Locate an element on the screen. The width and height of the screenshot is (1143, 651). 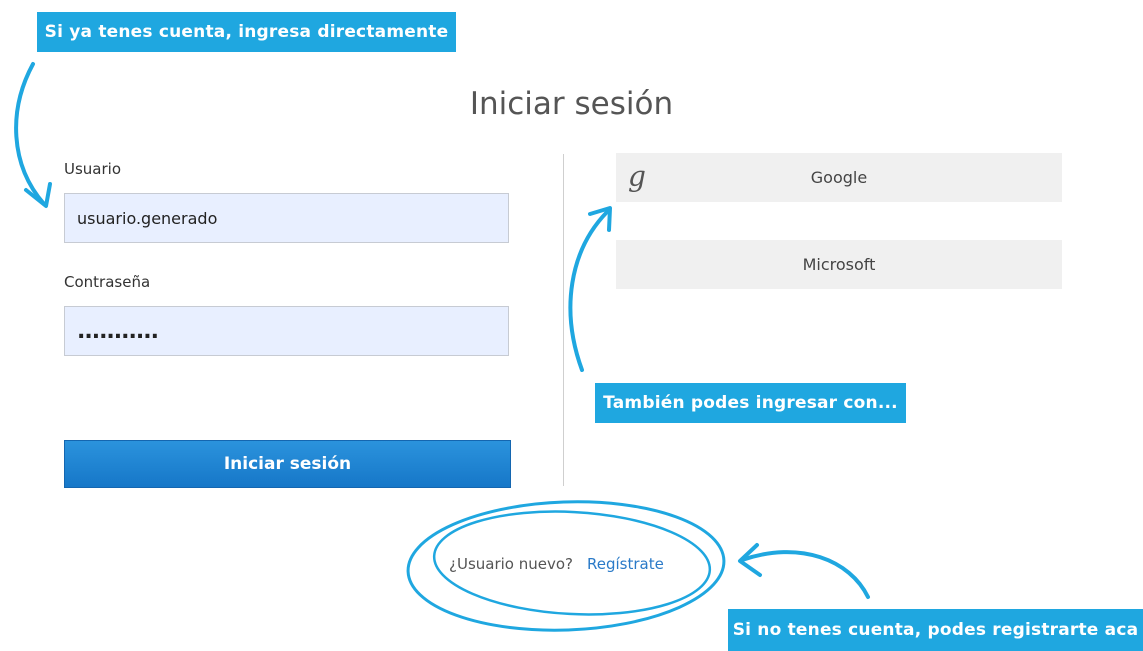
password-label: Contraseña is located at coordinates (107, 282).